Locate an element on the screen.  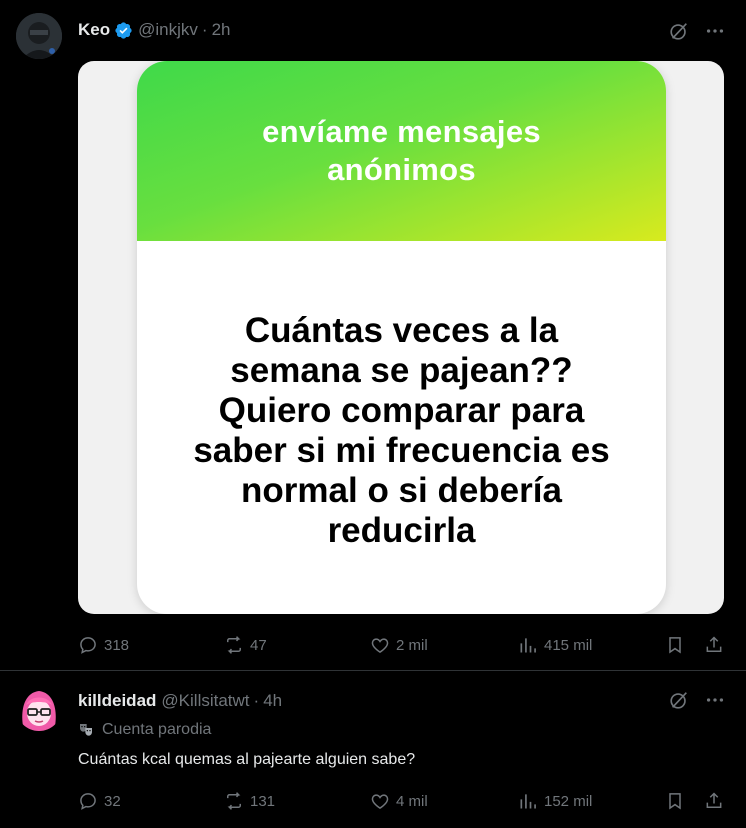
post-actions: 318 47 2 mil 415 mil is located at coordinates (403, 645).